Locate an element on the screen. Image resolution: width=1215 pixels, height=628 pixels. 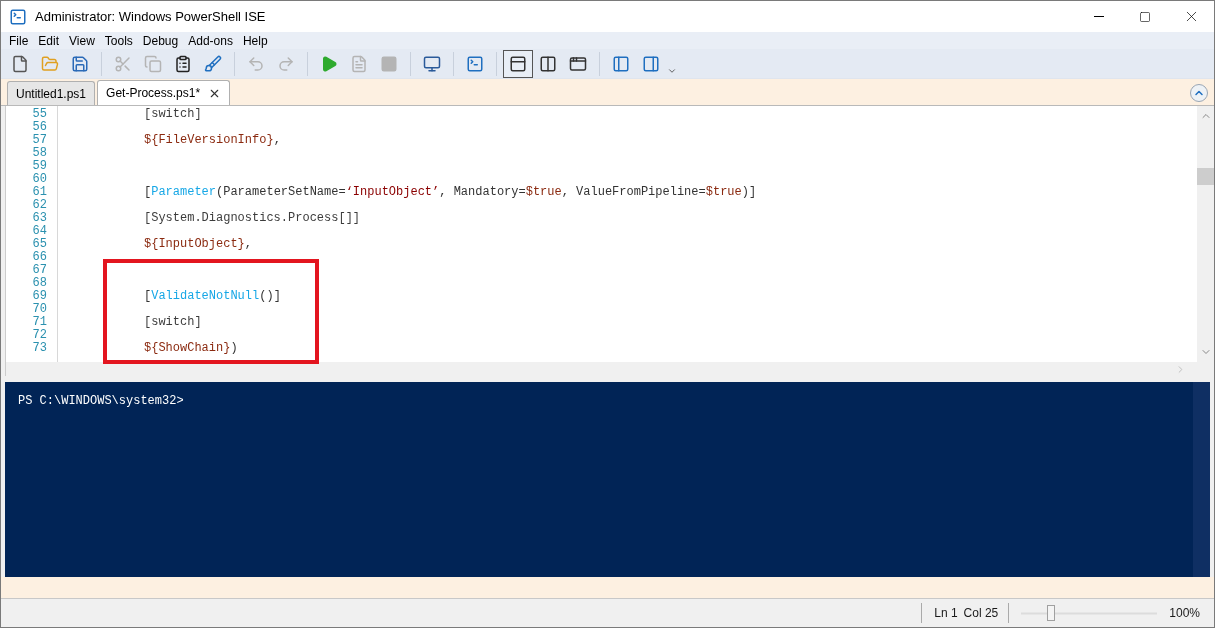
line-number: 60 is located at coordinates (39, 179).